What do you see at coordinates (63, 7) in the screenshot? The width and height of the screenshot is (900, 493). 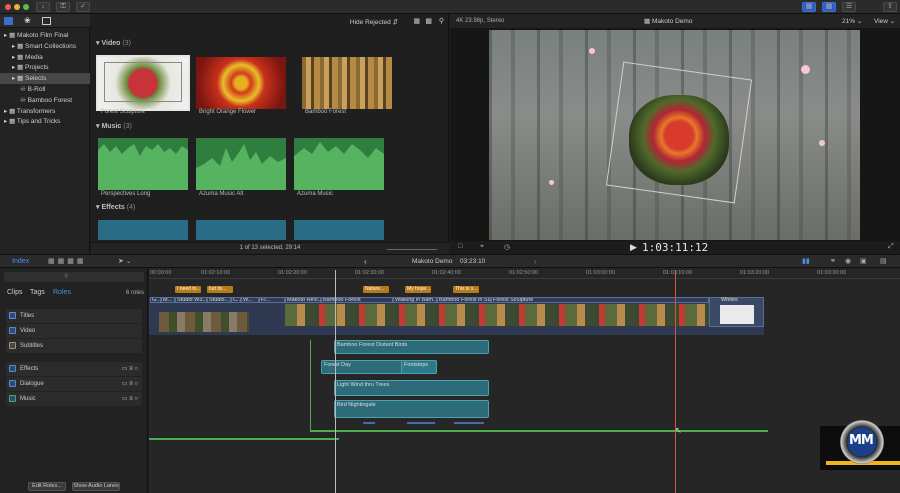 I see `key-icon: ⚿` at bounding box center [63, 7].